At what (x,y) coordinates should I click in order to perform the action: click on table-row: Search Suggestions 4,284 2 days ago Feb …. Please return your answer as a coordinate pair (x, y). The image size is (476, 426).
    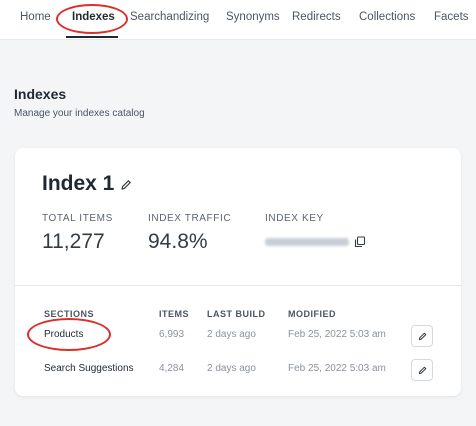
    Looking at the image, I should click on (238, 370).